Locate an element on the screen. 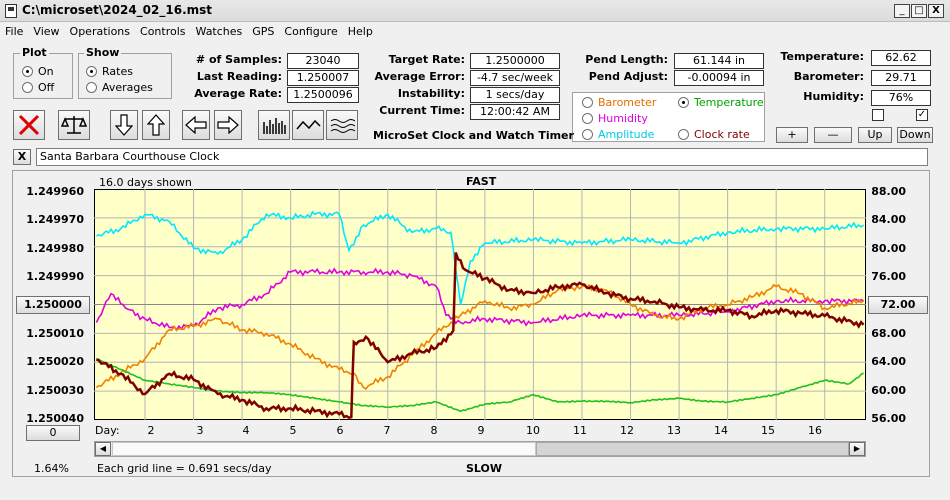  arrow-left-icon is located at coordinates (196, 125).